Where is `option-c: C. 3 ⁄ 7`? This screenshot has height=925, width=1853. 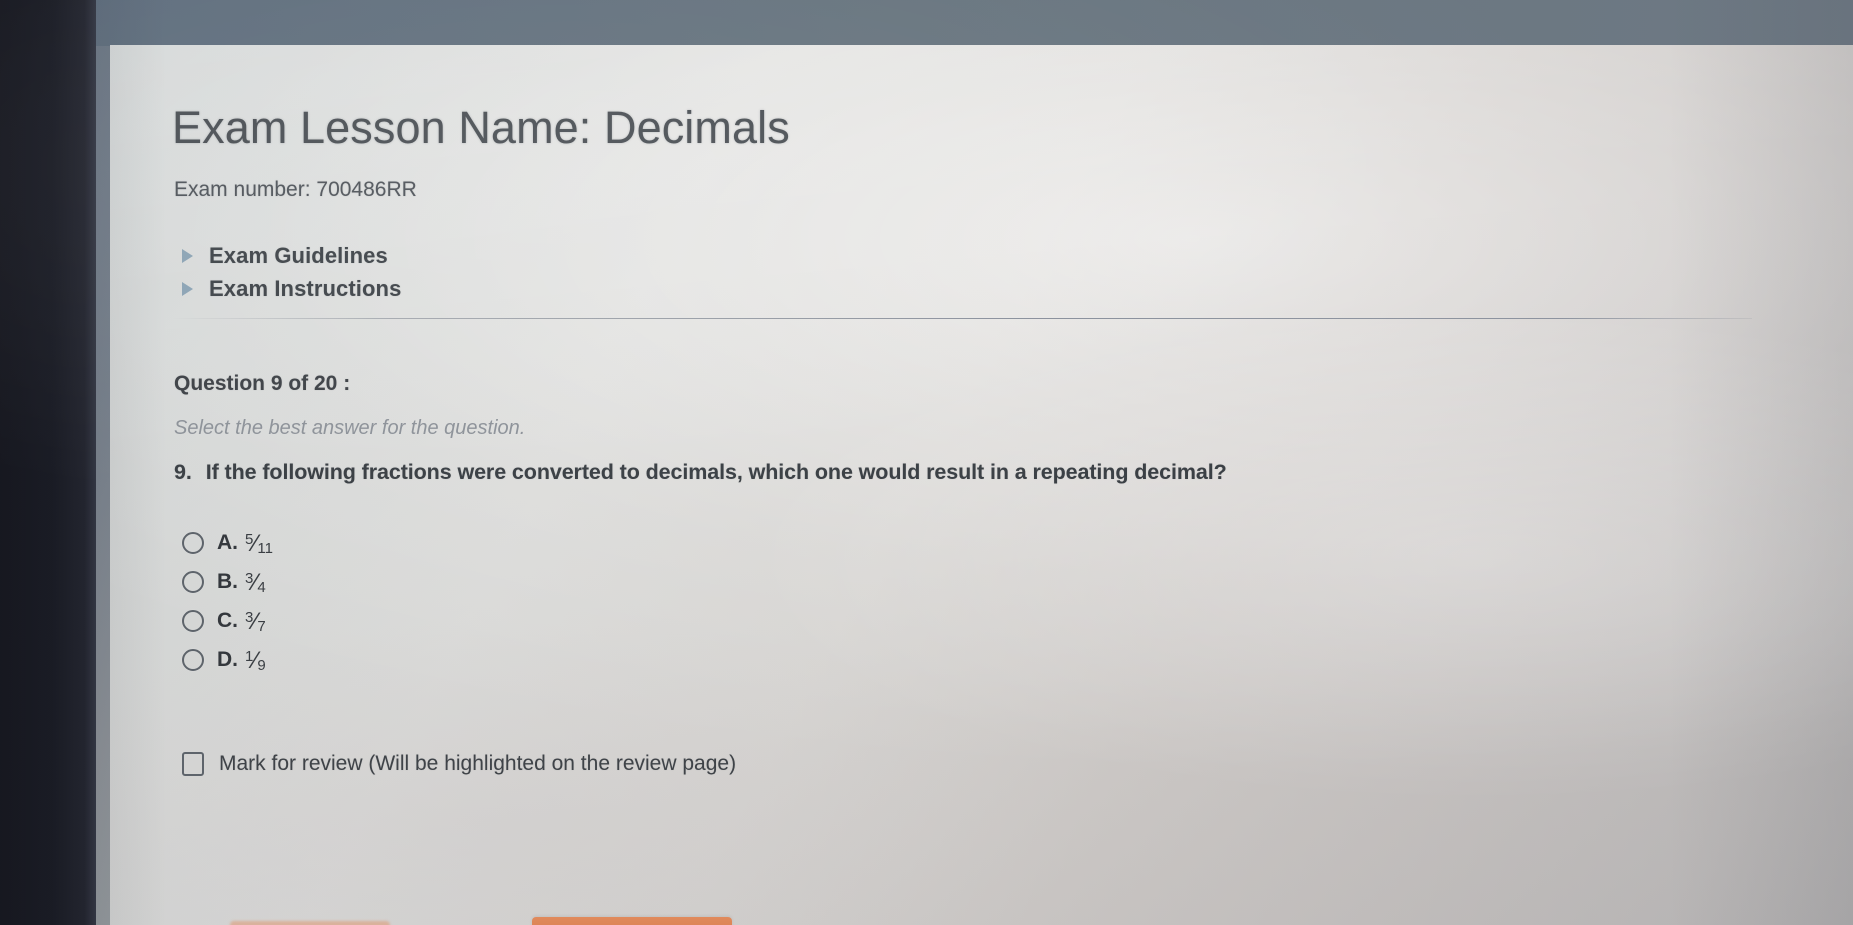 option-c: C. 3 ⁄ 7 is located at coordinates (227, 620).